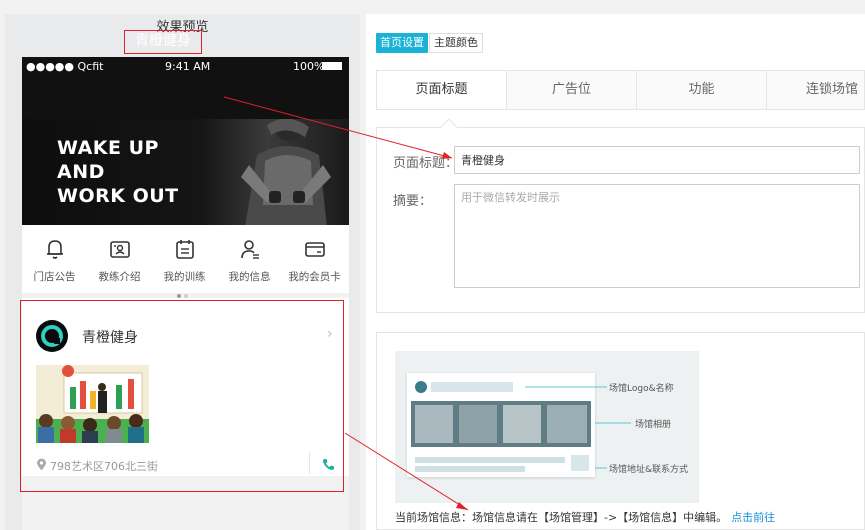 This screenshot has height=530, width=865. Describe the element at coordinates (184, 277) in the screenshot. I see `feature-label: 我的训练` at that location.